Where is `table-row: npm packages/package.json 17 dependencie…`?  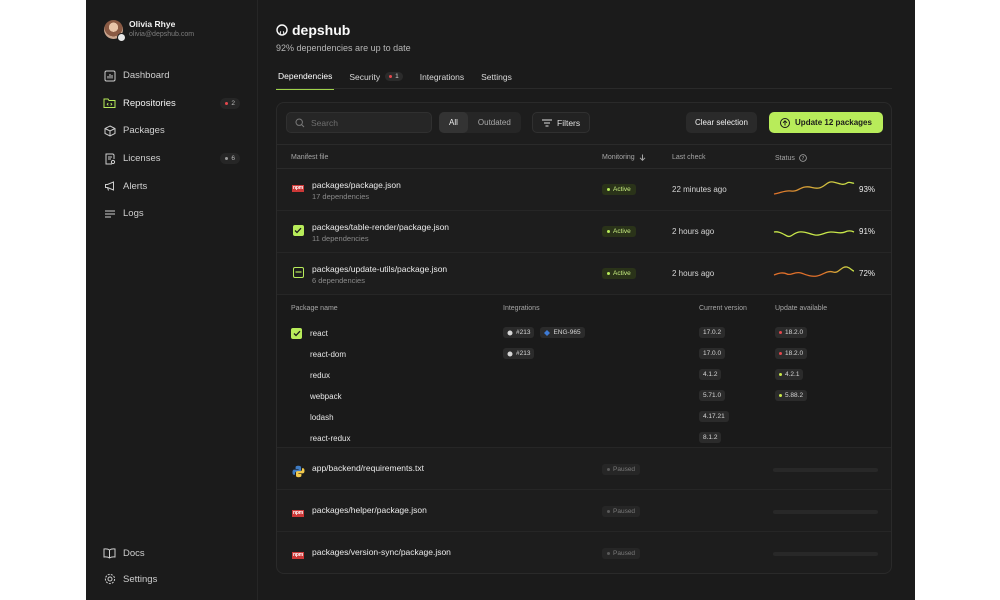
table-row: npm packages/package.json 17 dependencie… is located at coordinates (584, 190).